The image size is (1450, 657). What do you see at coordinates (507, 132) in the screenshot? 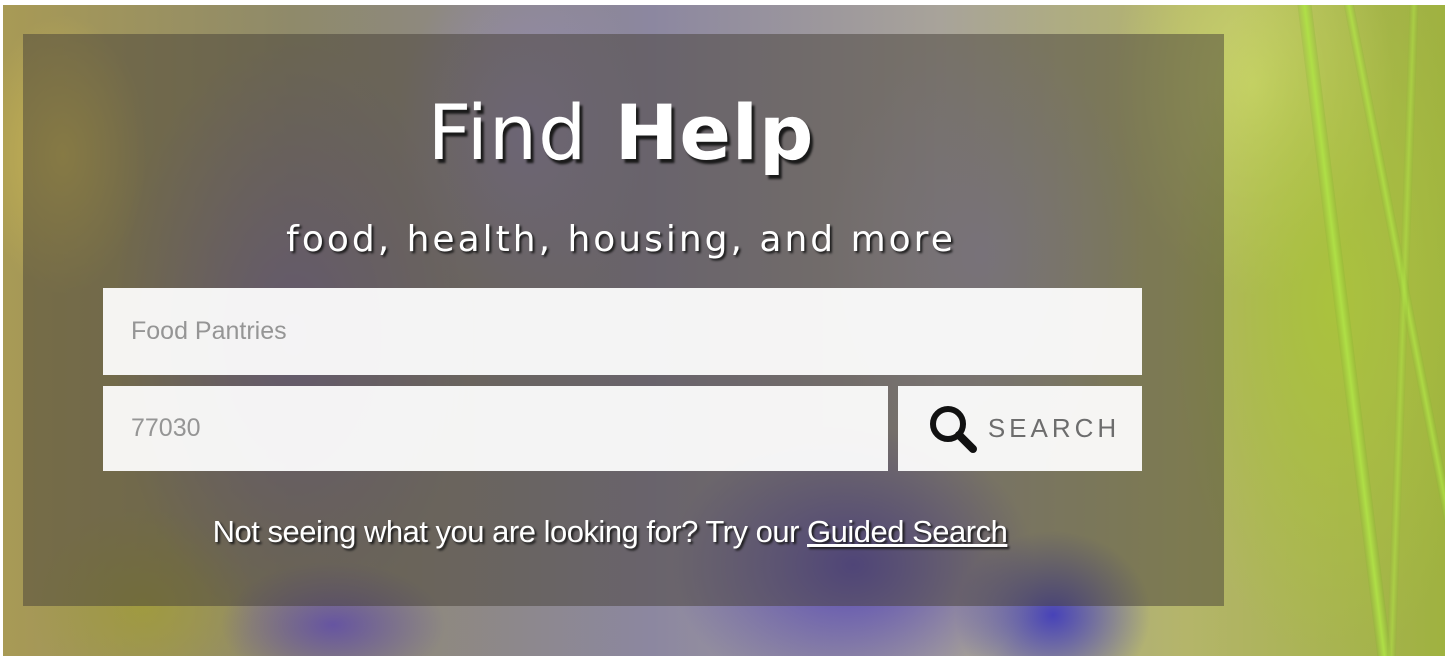
I see `page-title-light: Find` at bounding box center [507, 132].